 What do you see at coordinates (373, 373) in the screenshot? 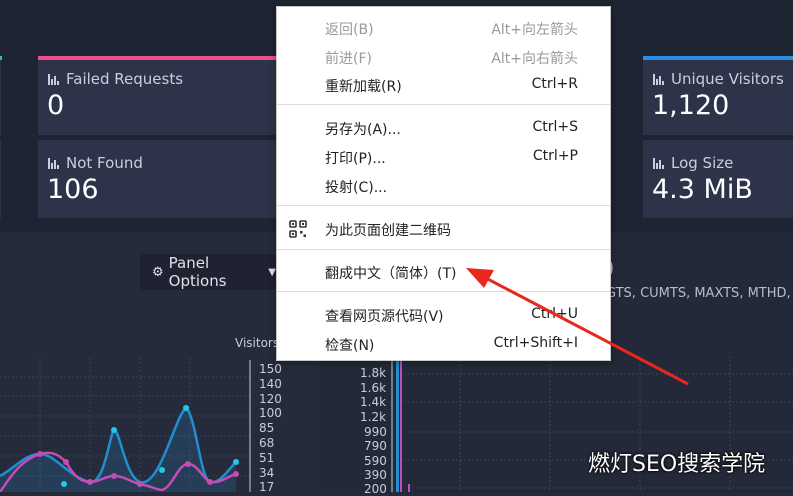
I see `y-tick-label: 1.8k` at bounding box center [373, 373].